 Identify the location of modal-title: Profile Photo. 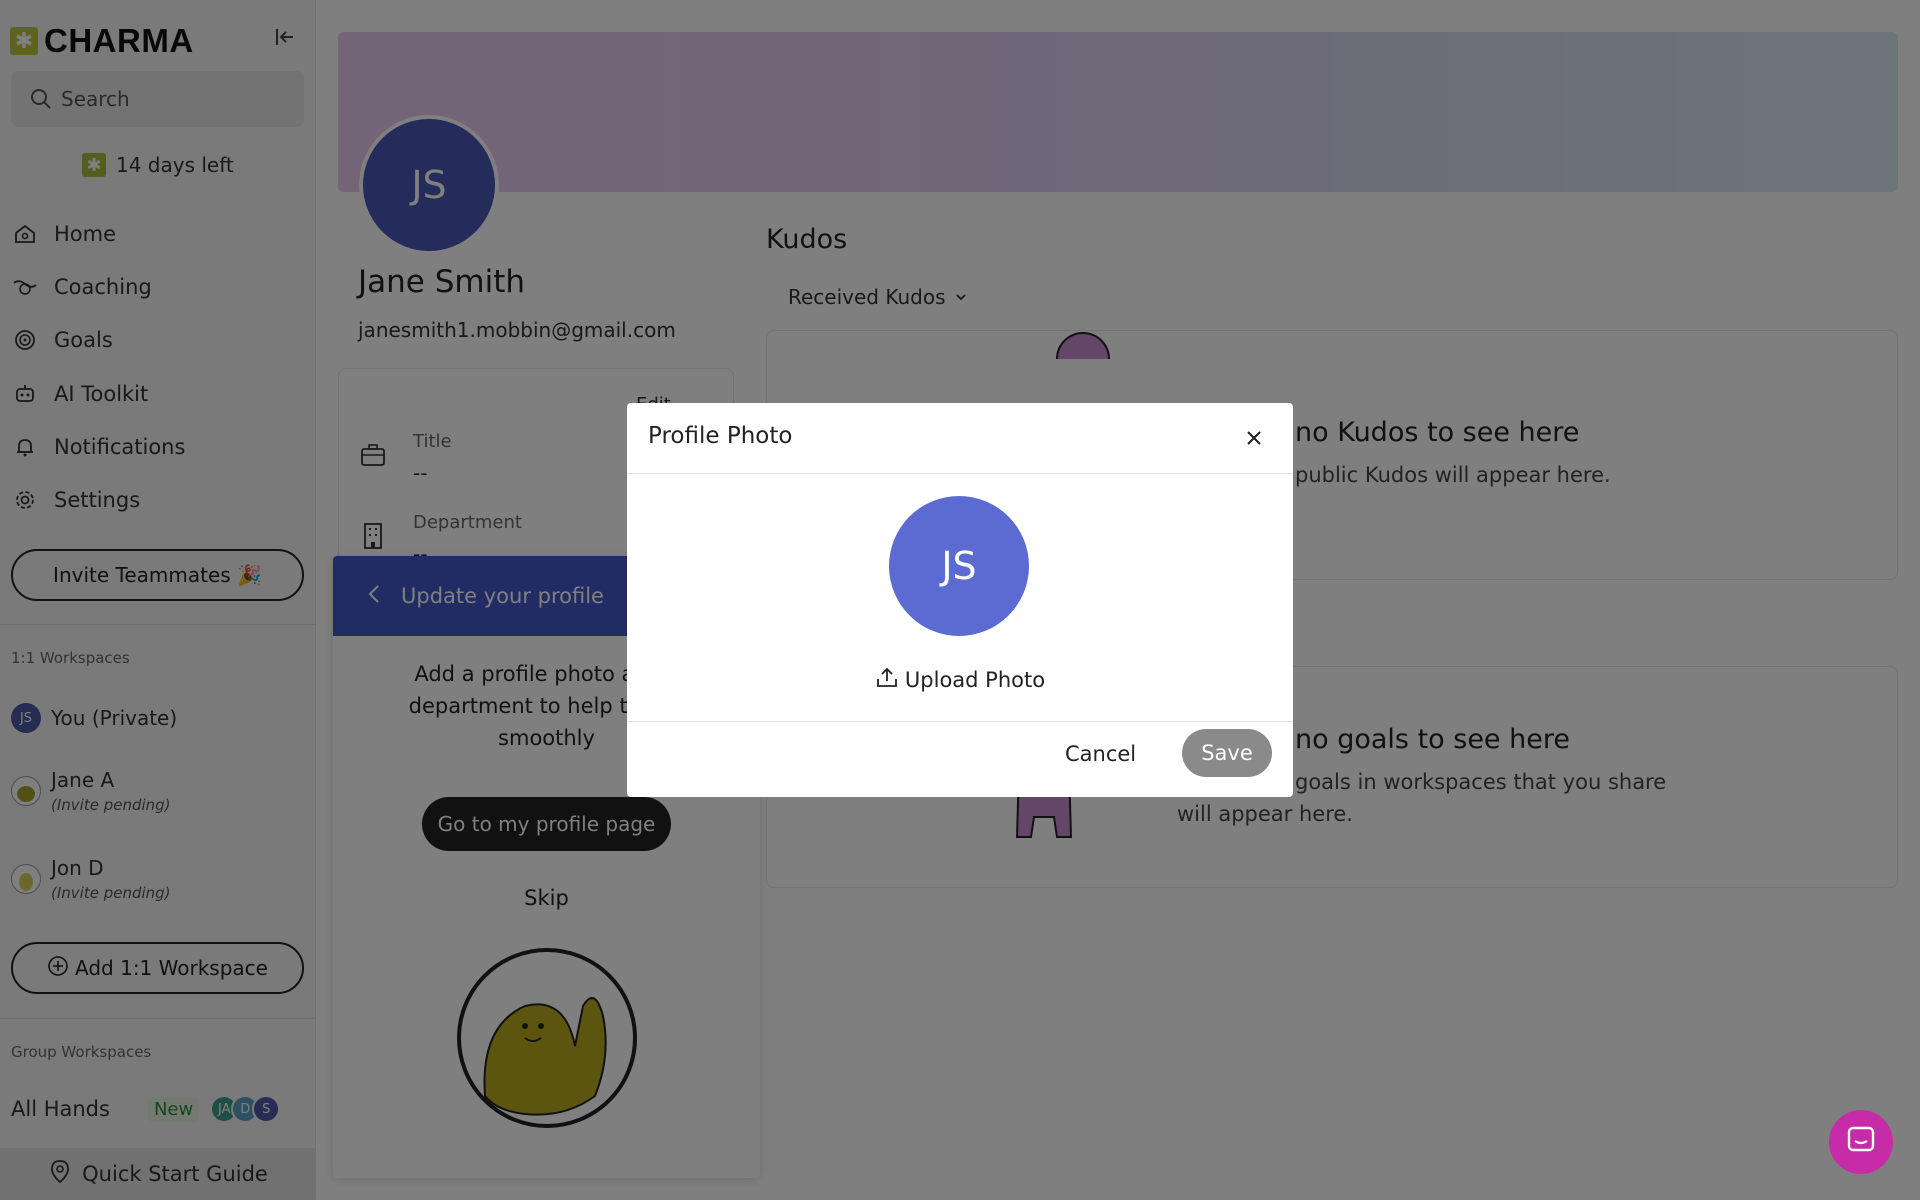
(720, 436).